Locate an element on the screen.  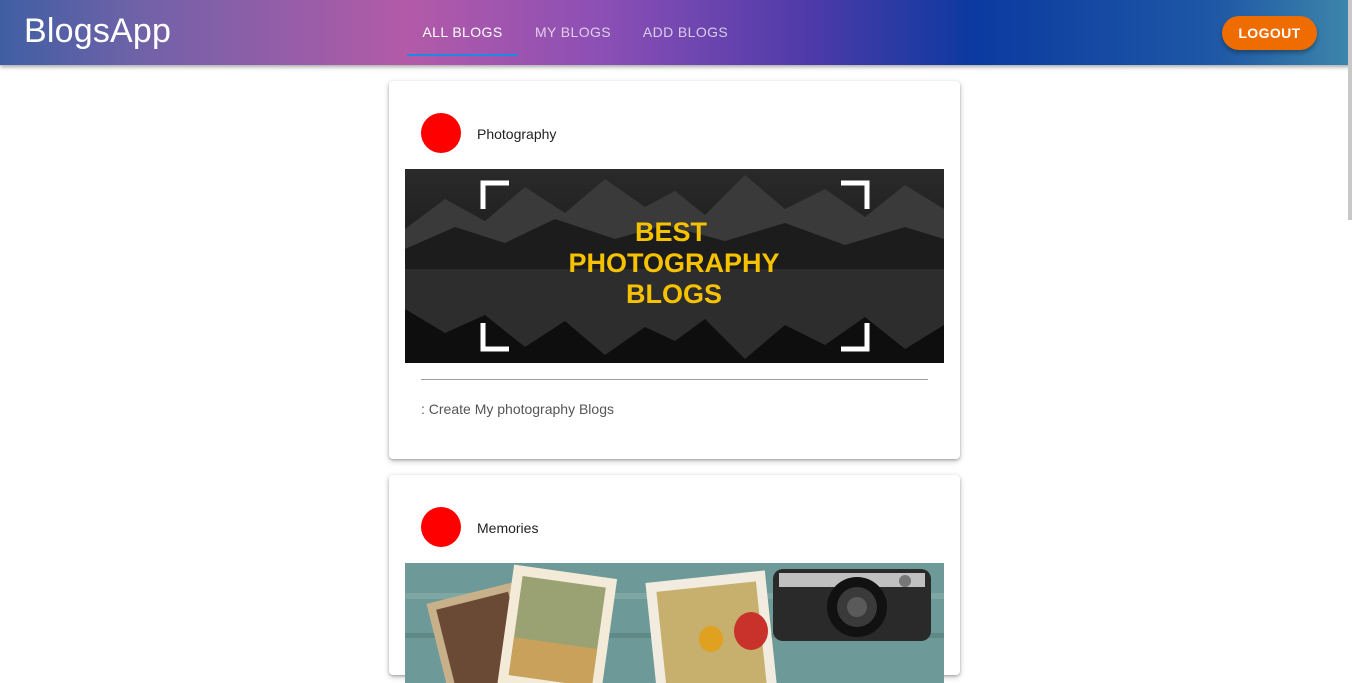
blog-image is located at coordinates (674, 623).